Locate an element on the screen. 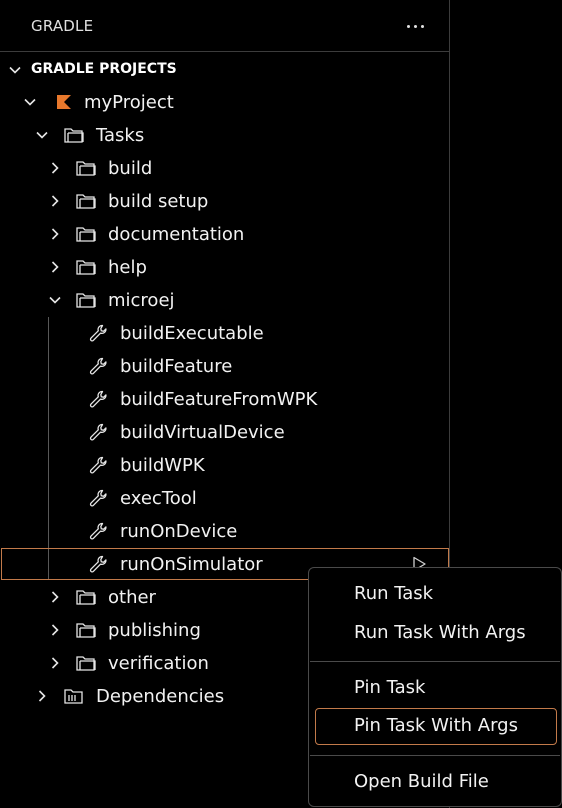  section-title: GRADLE PROJECTS is located at coordinates (104, 69).